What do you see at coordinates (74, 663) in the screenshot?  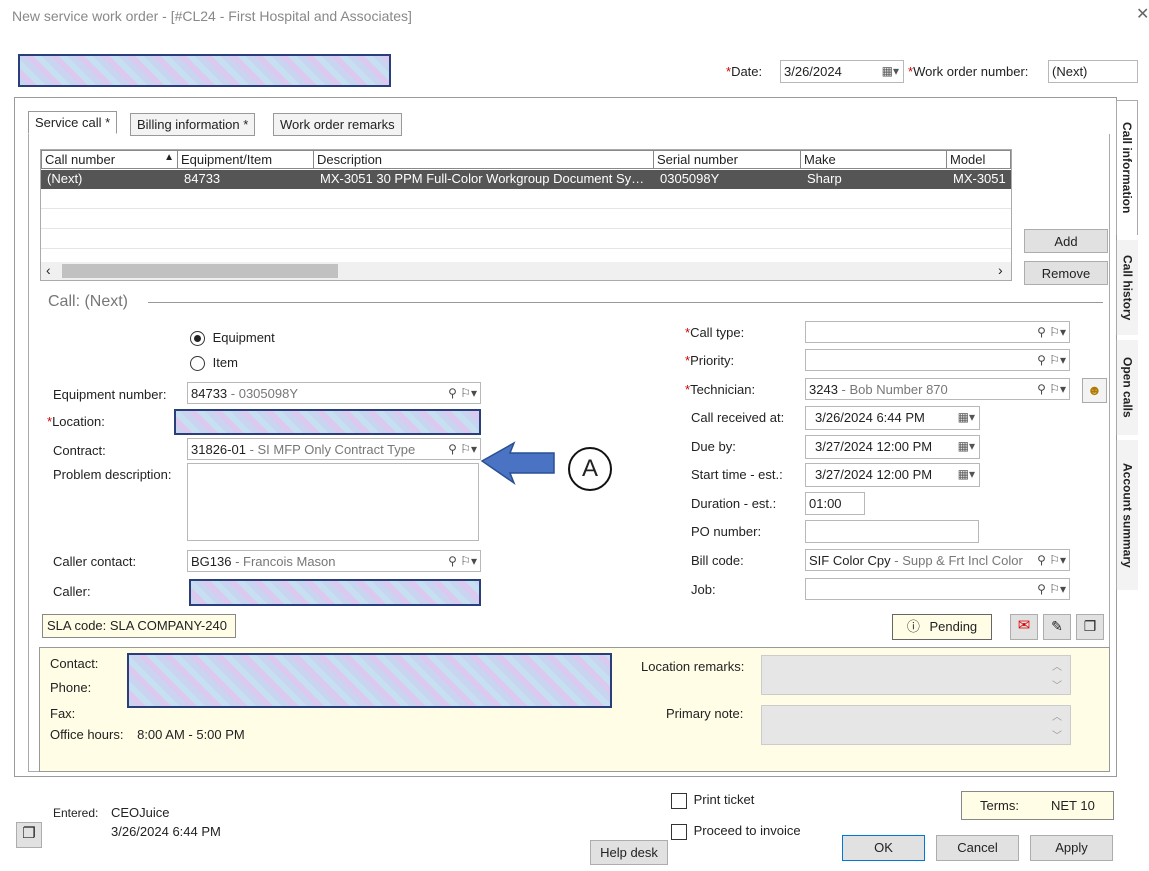 I see `contact-label: Contact:` at bounding box center [74, 663].